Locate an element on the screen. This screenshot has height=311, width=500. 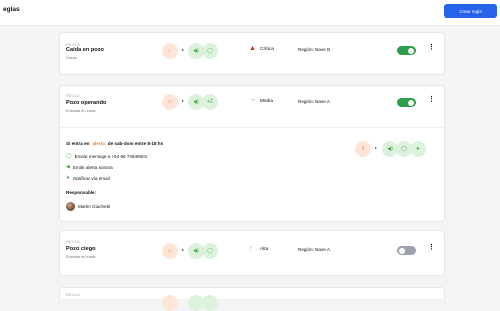
action-item: ◯ Enviar mensaje a +54 66 74649601 is located at coordinates (106, 156).